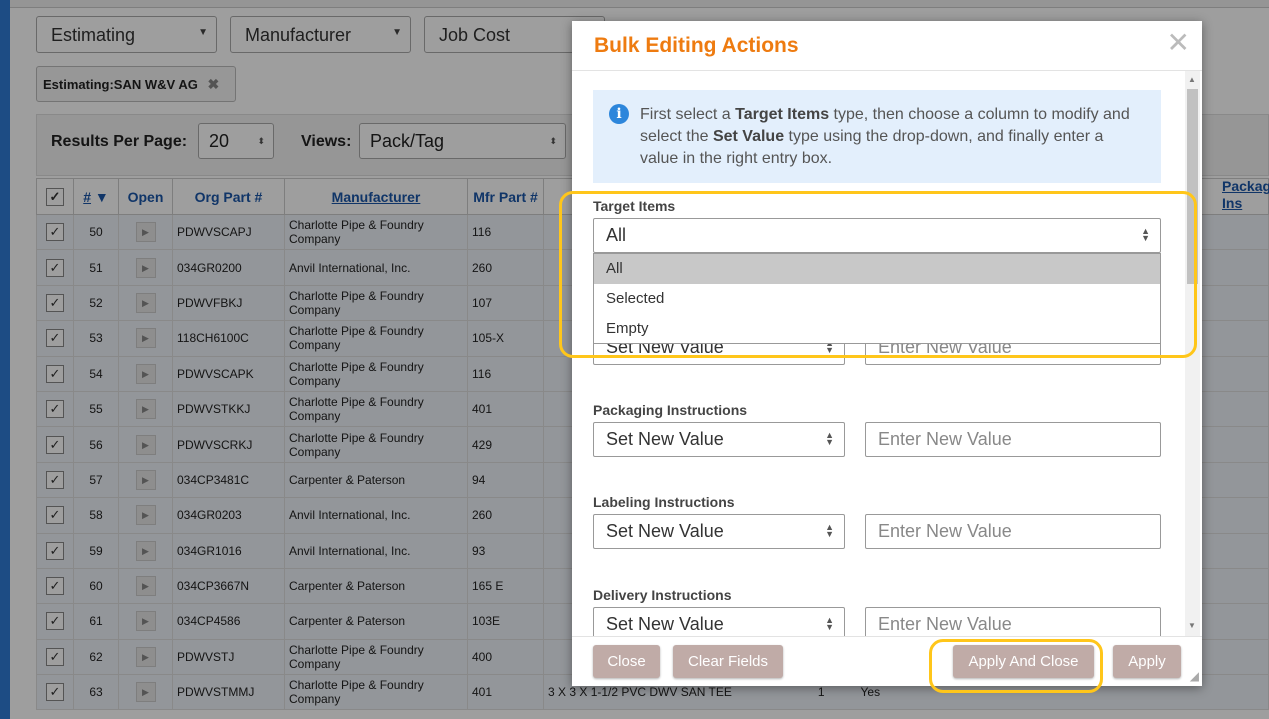  Describe the element at coordinates (1013, 531) in the screenshot. I see `labeling-new-value-input: Enter New Value` at that location.